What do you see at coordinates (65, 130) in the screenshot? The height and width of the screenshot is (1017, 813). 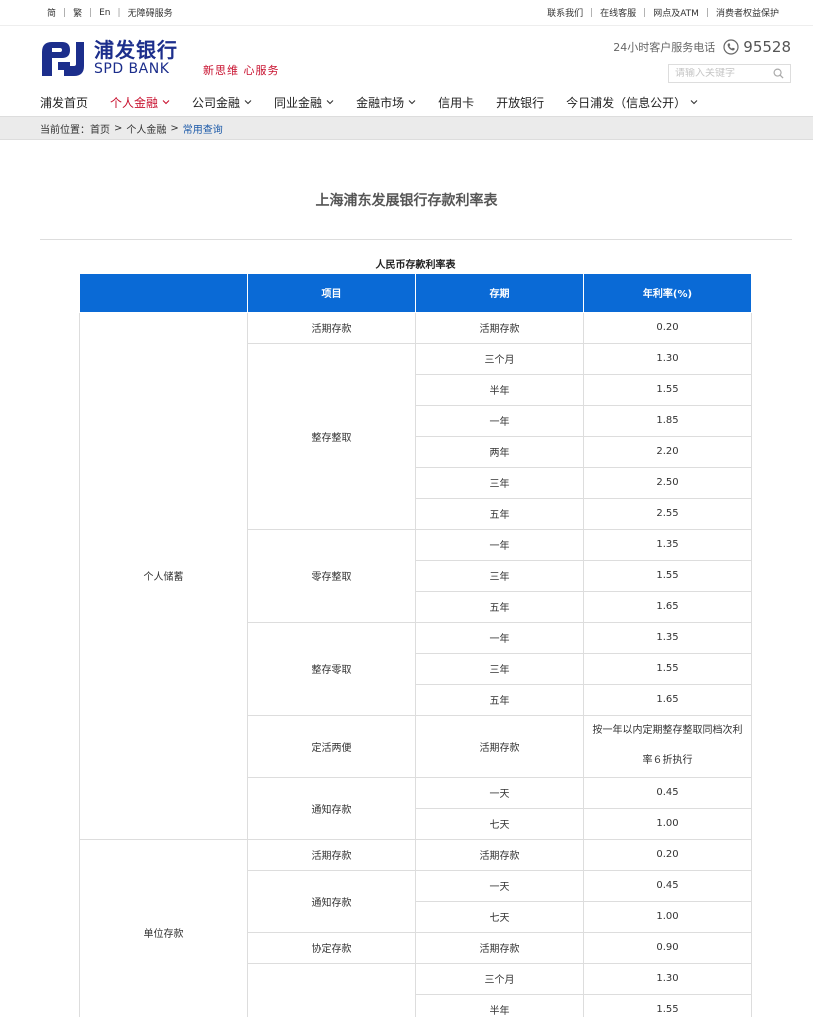 I see `breadcrumb-label: 当前位置：` at bounding box center [65, 130].